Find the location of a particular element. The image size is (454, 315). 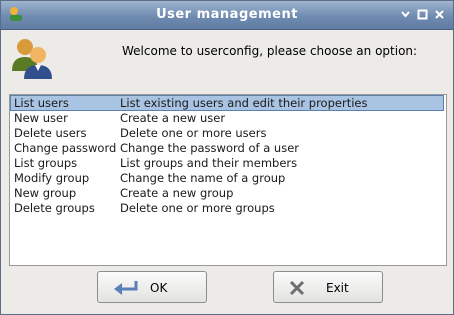

option-description: Create a new group is located at coordinates (177, 193).